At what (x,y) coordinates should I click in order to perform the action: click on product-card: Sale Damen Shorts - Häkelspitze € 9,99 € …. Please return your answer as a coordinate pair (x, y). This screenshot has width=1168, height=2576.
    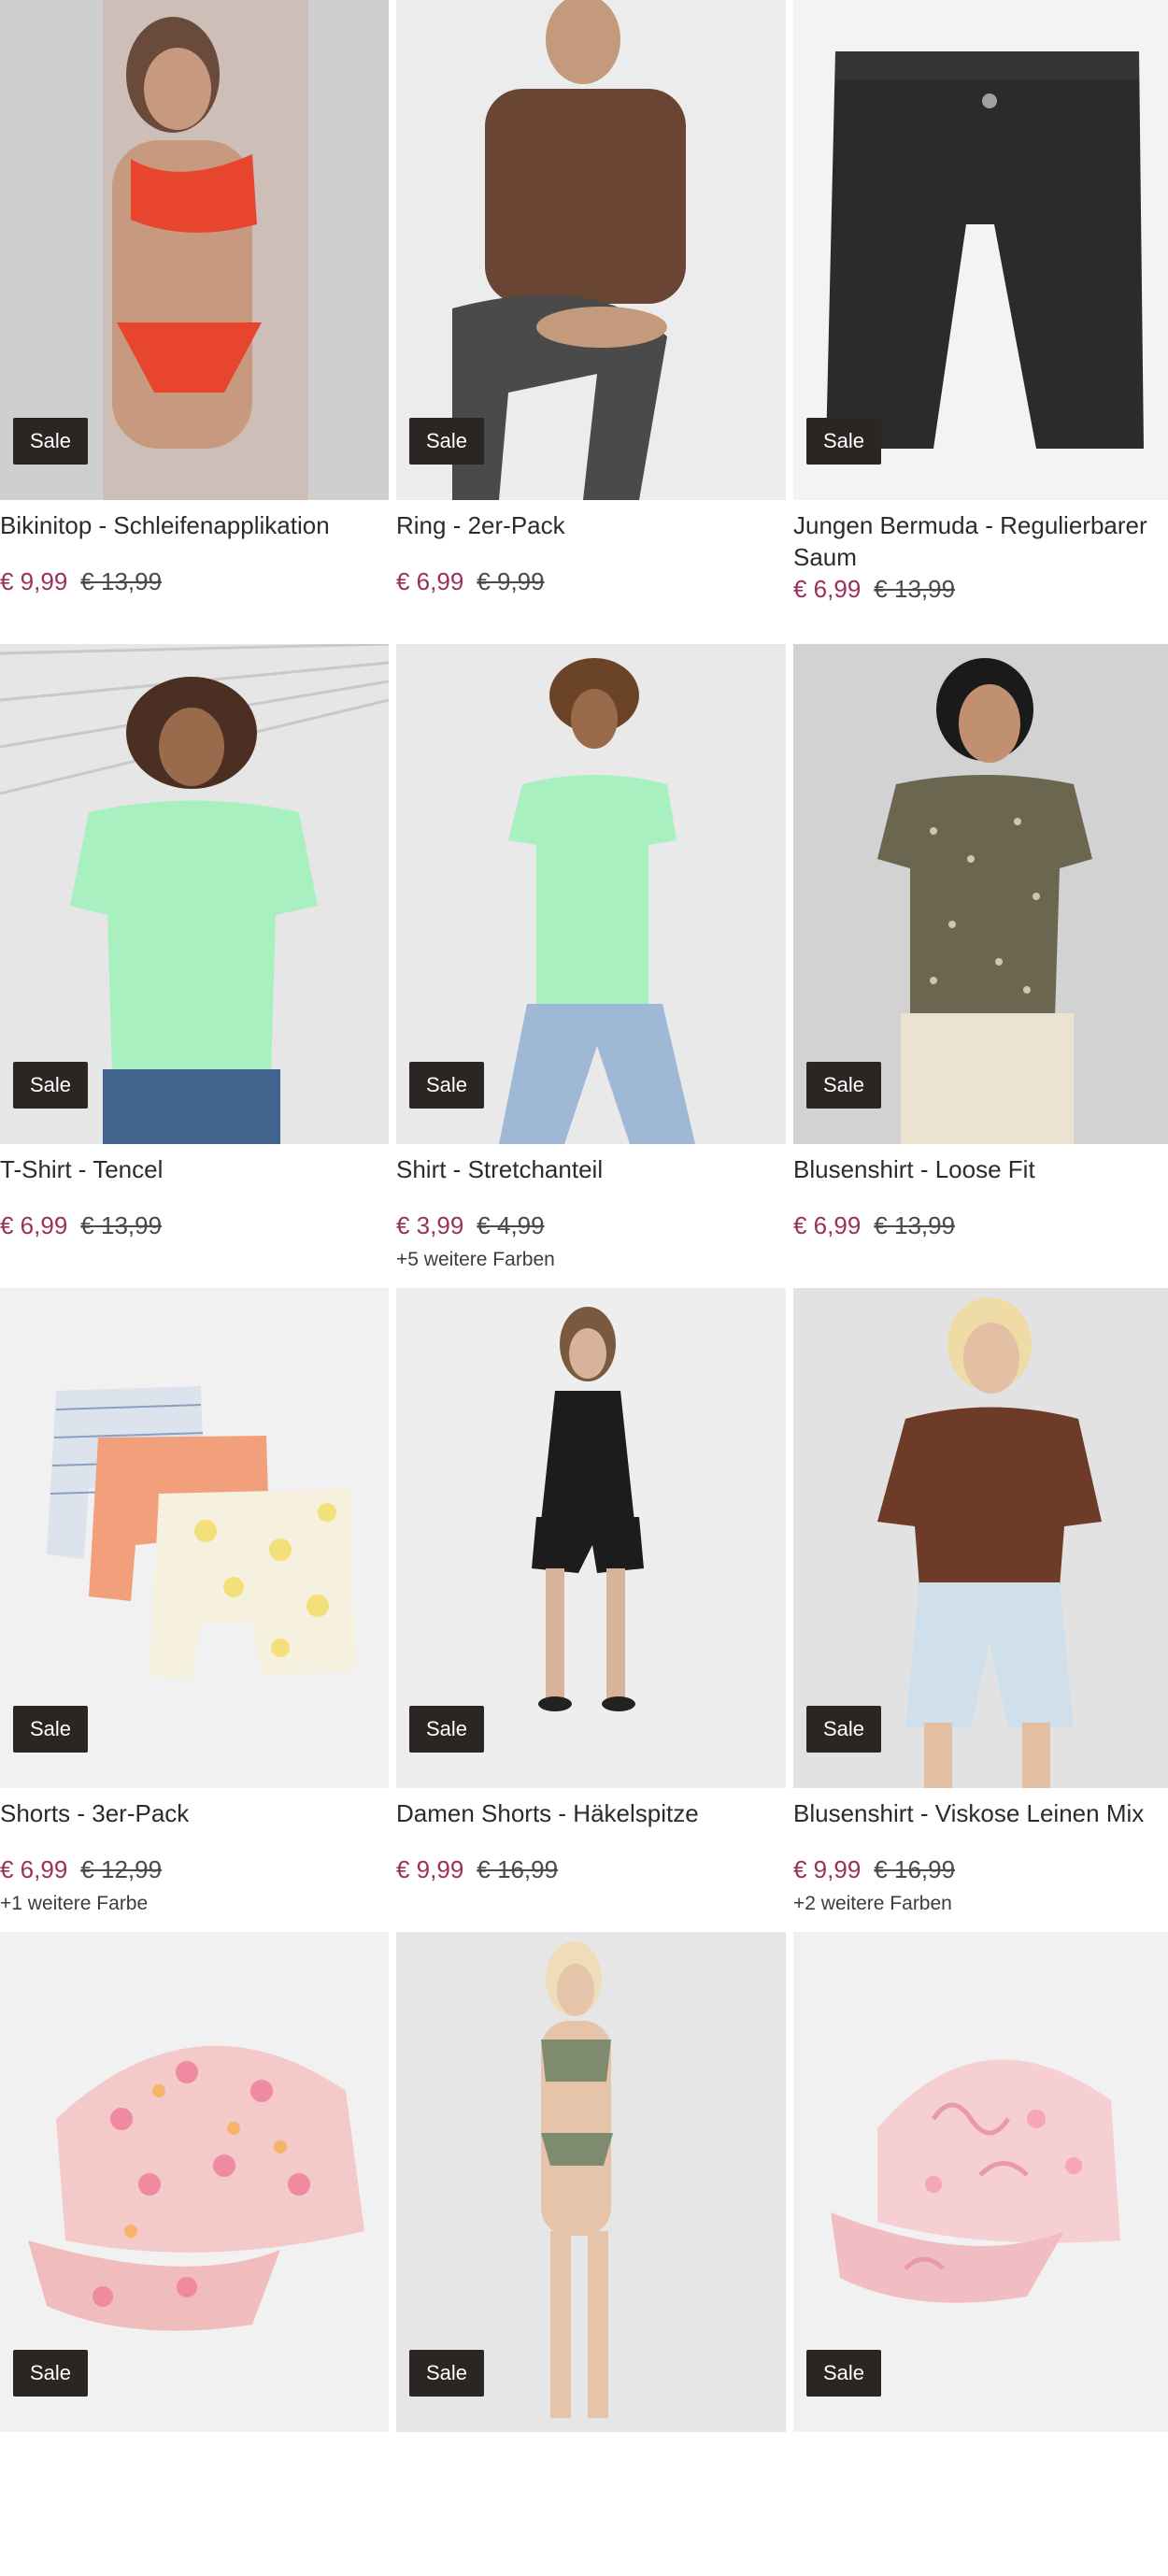
    Looking at the image, I should click on (591, 1610).